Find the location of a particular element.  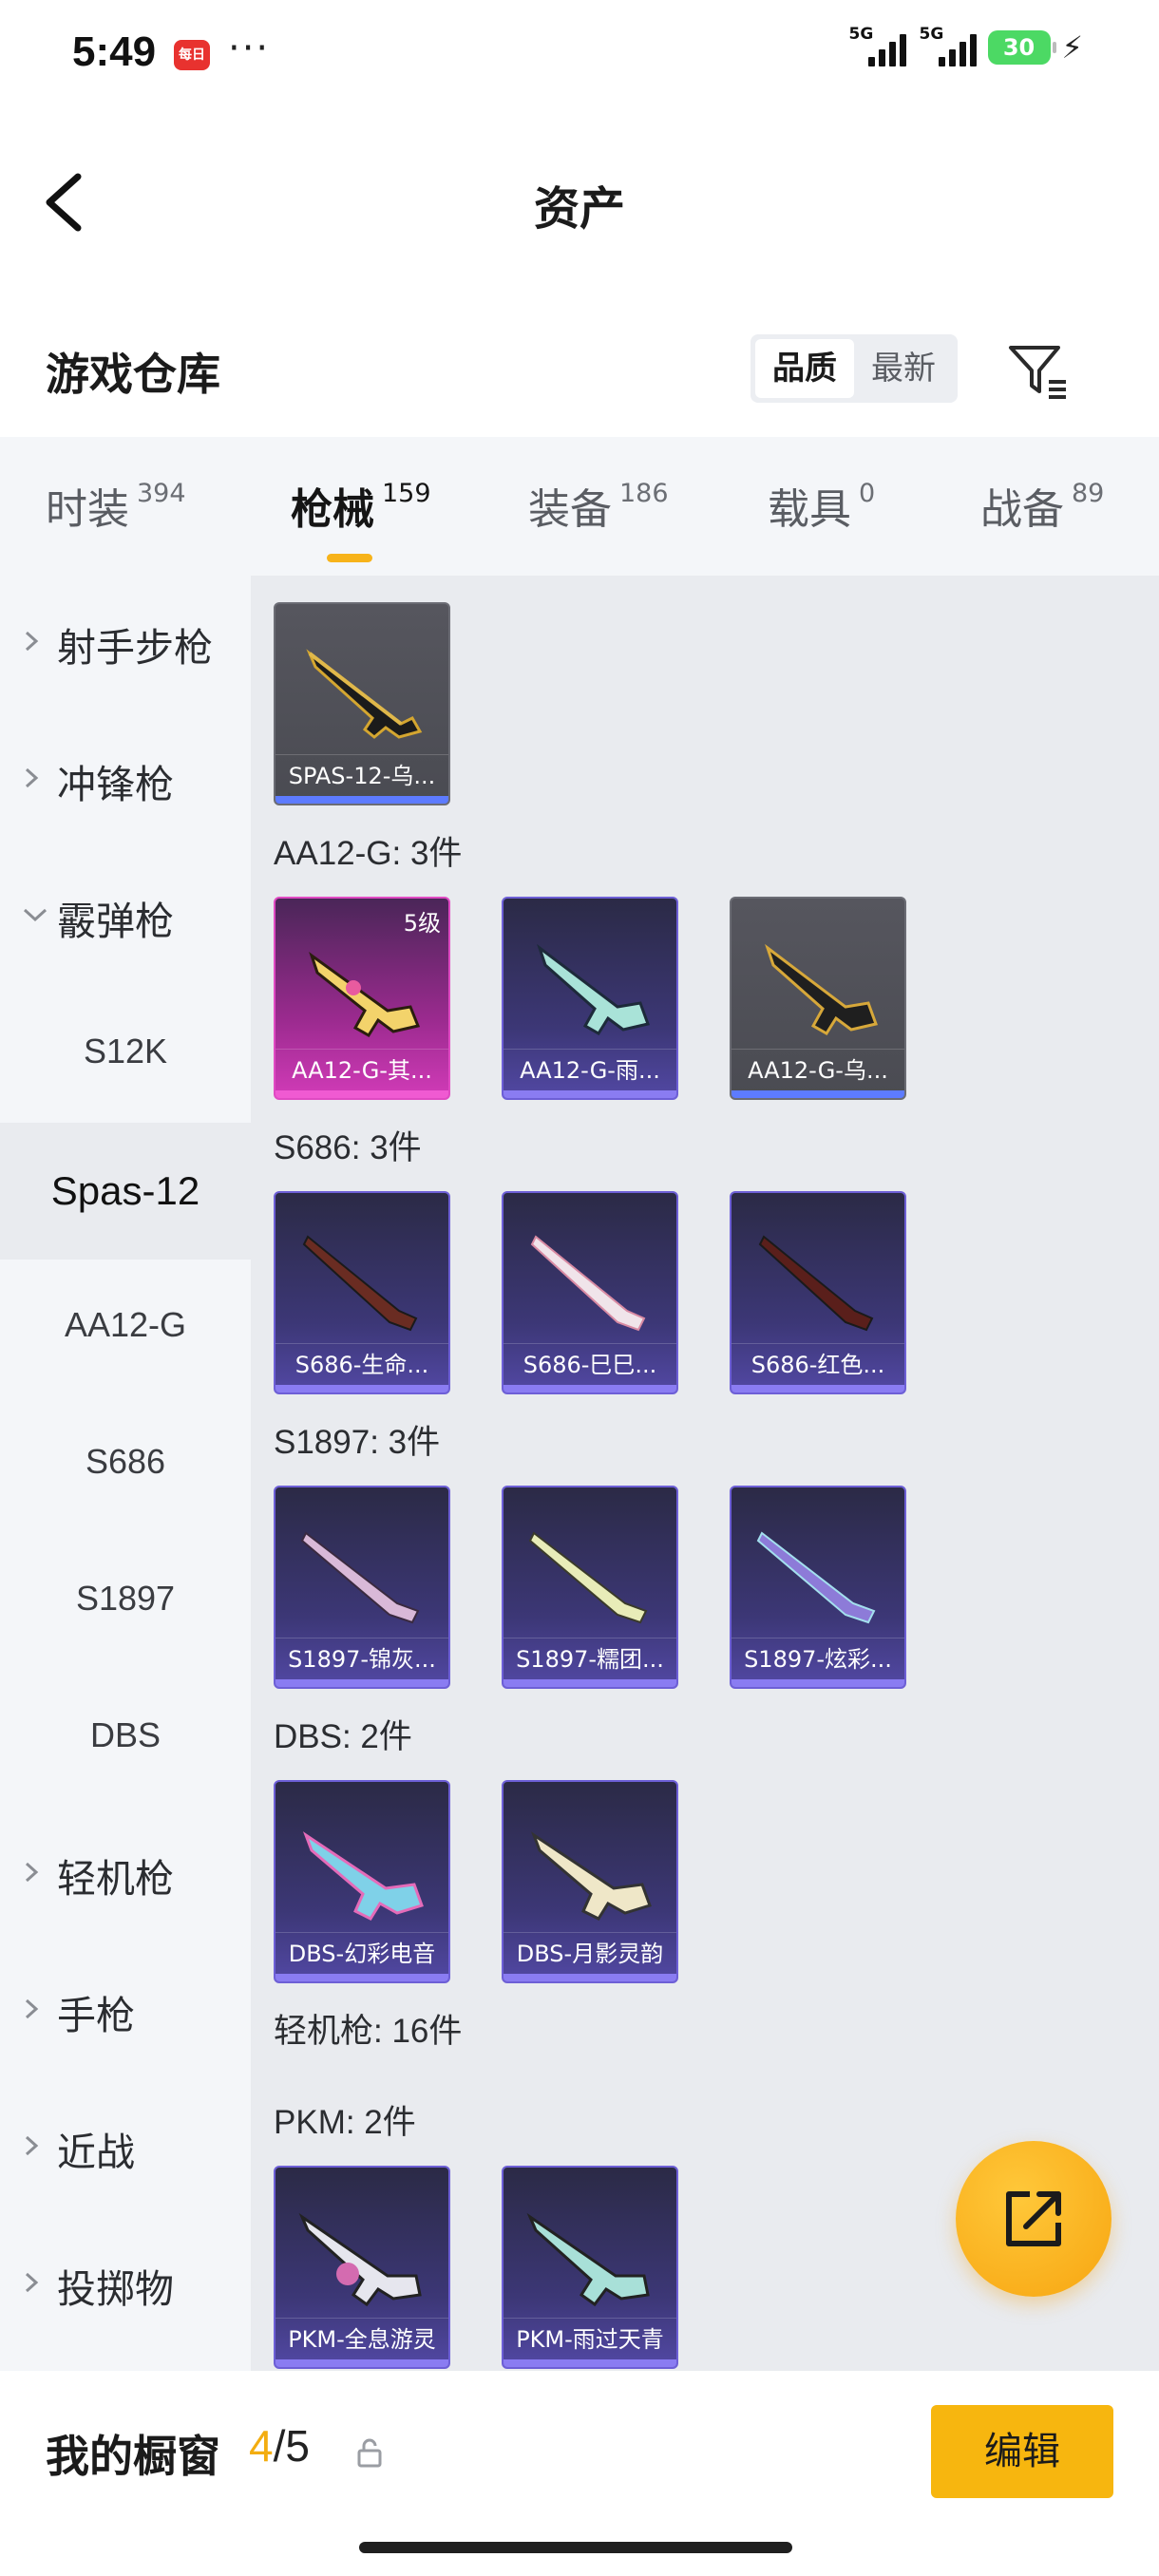

warehouse-title: 游戏仓库 is located at coordinates (133, 374).